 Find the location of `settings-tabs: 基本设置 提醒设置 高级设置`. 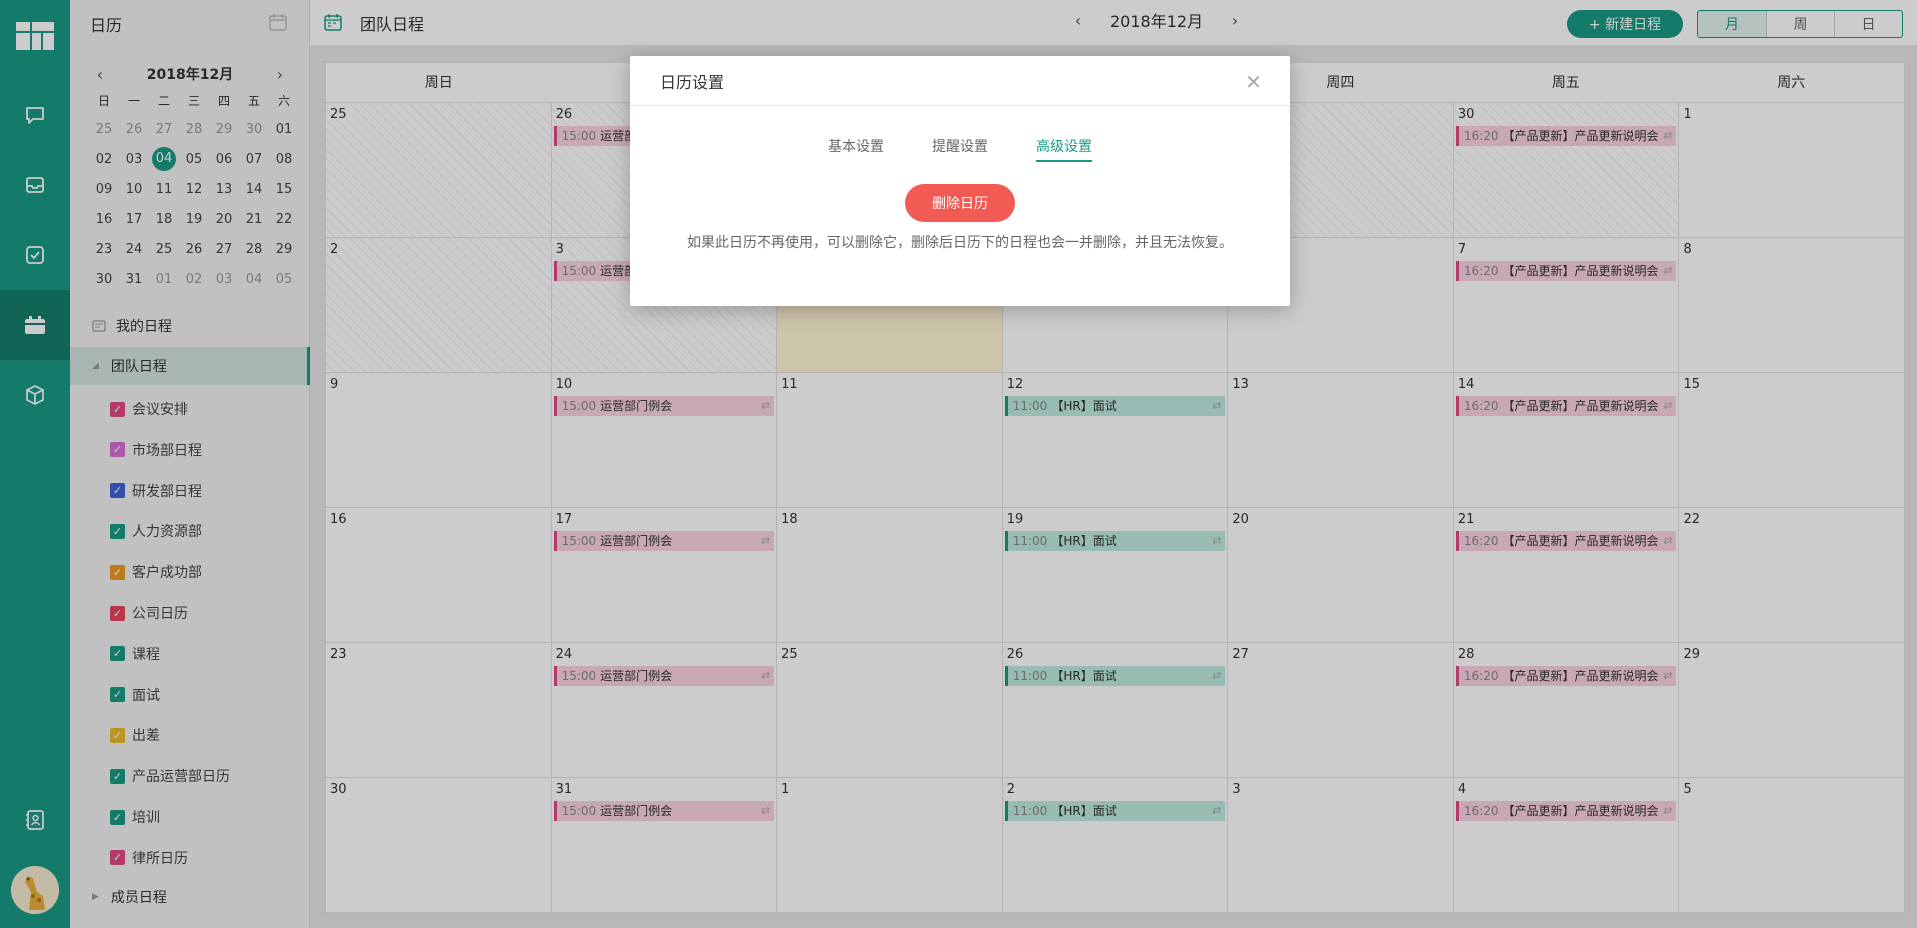

settings-tabs: 基本设置 提醒设置 高级设置 is located at coordinates (960, 149).